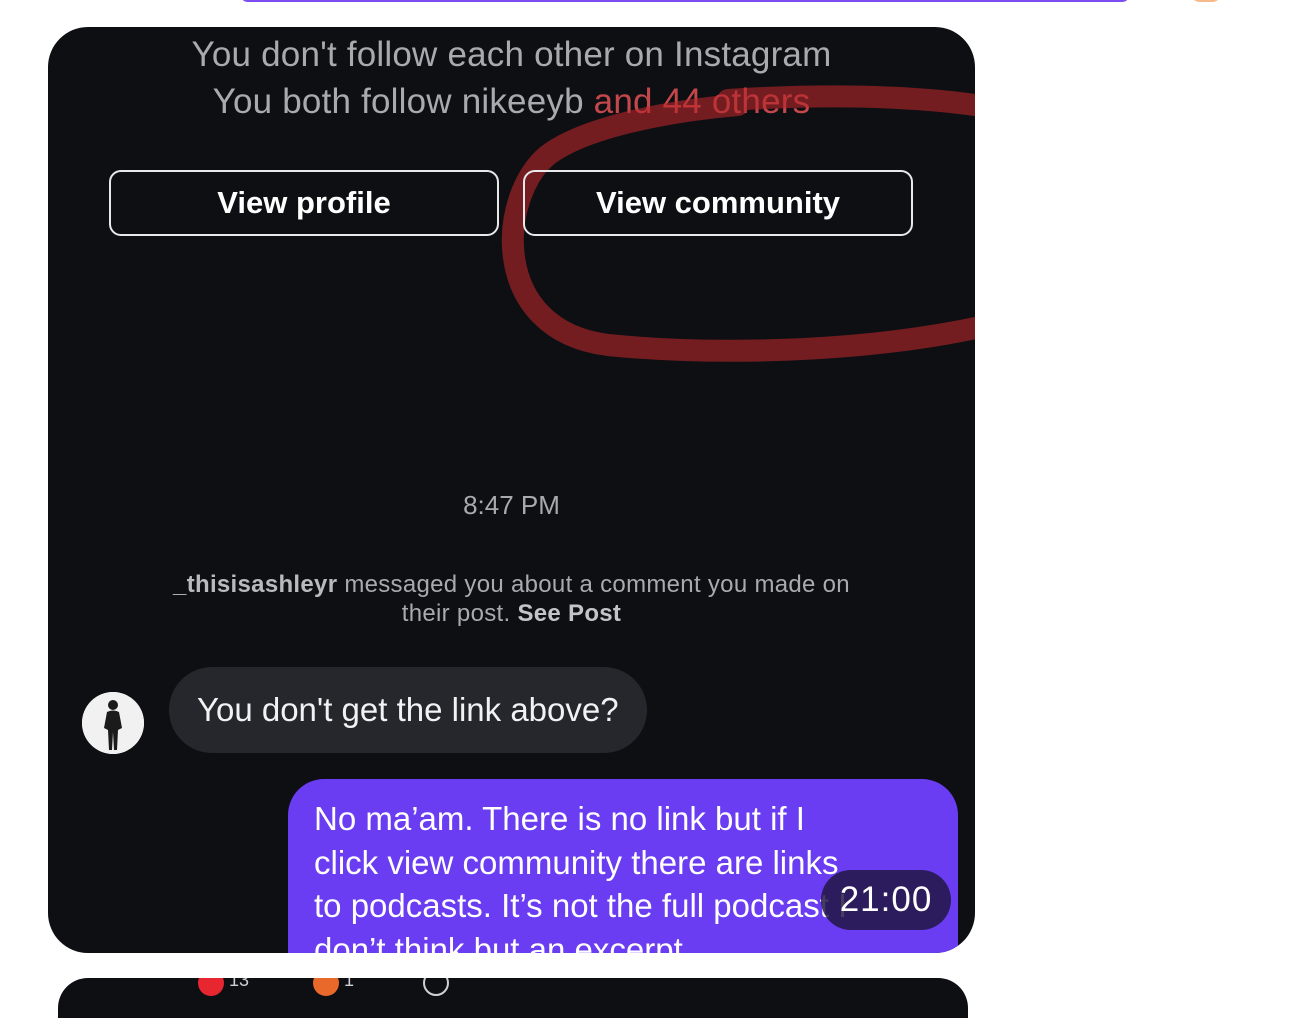 The width and height of the screenshot is (1290, 1018). I want to click on person-figure-icon, so click(113, 723).